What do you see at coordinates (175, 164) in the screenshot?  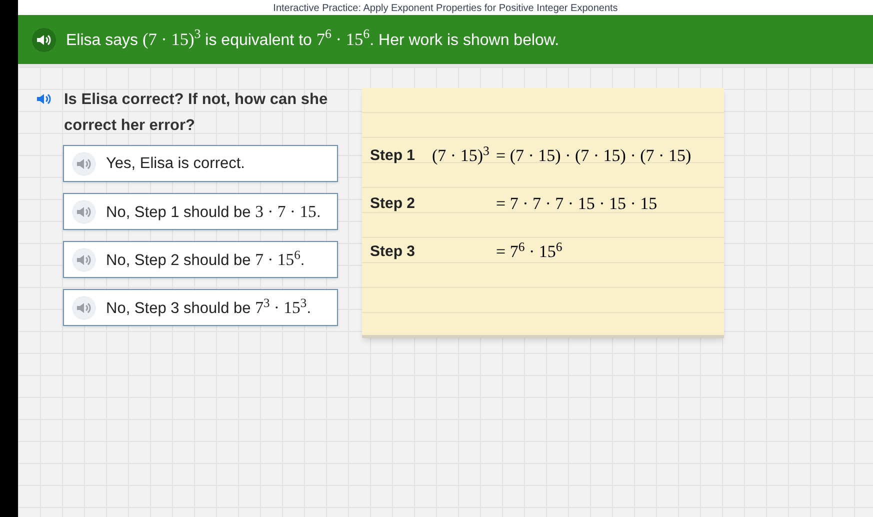 I see `option-text: Yes, Elisa is correct.` at bounding box center [175, 164].